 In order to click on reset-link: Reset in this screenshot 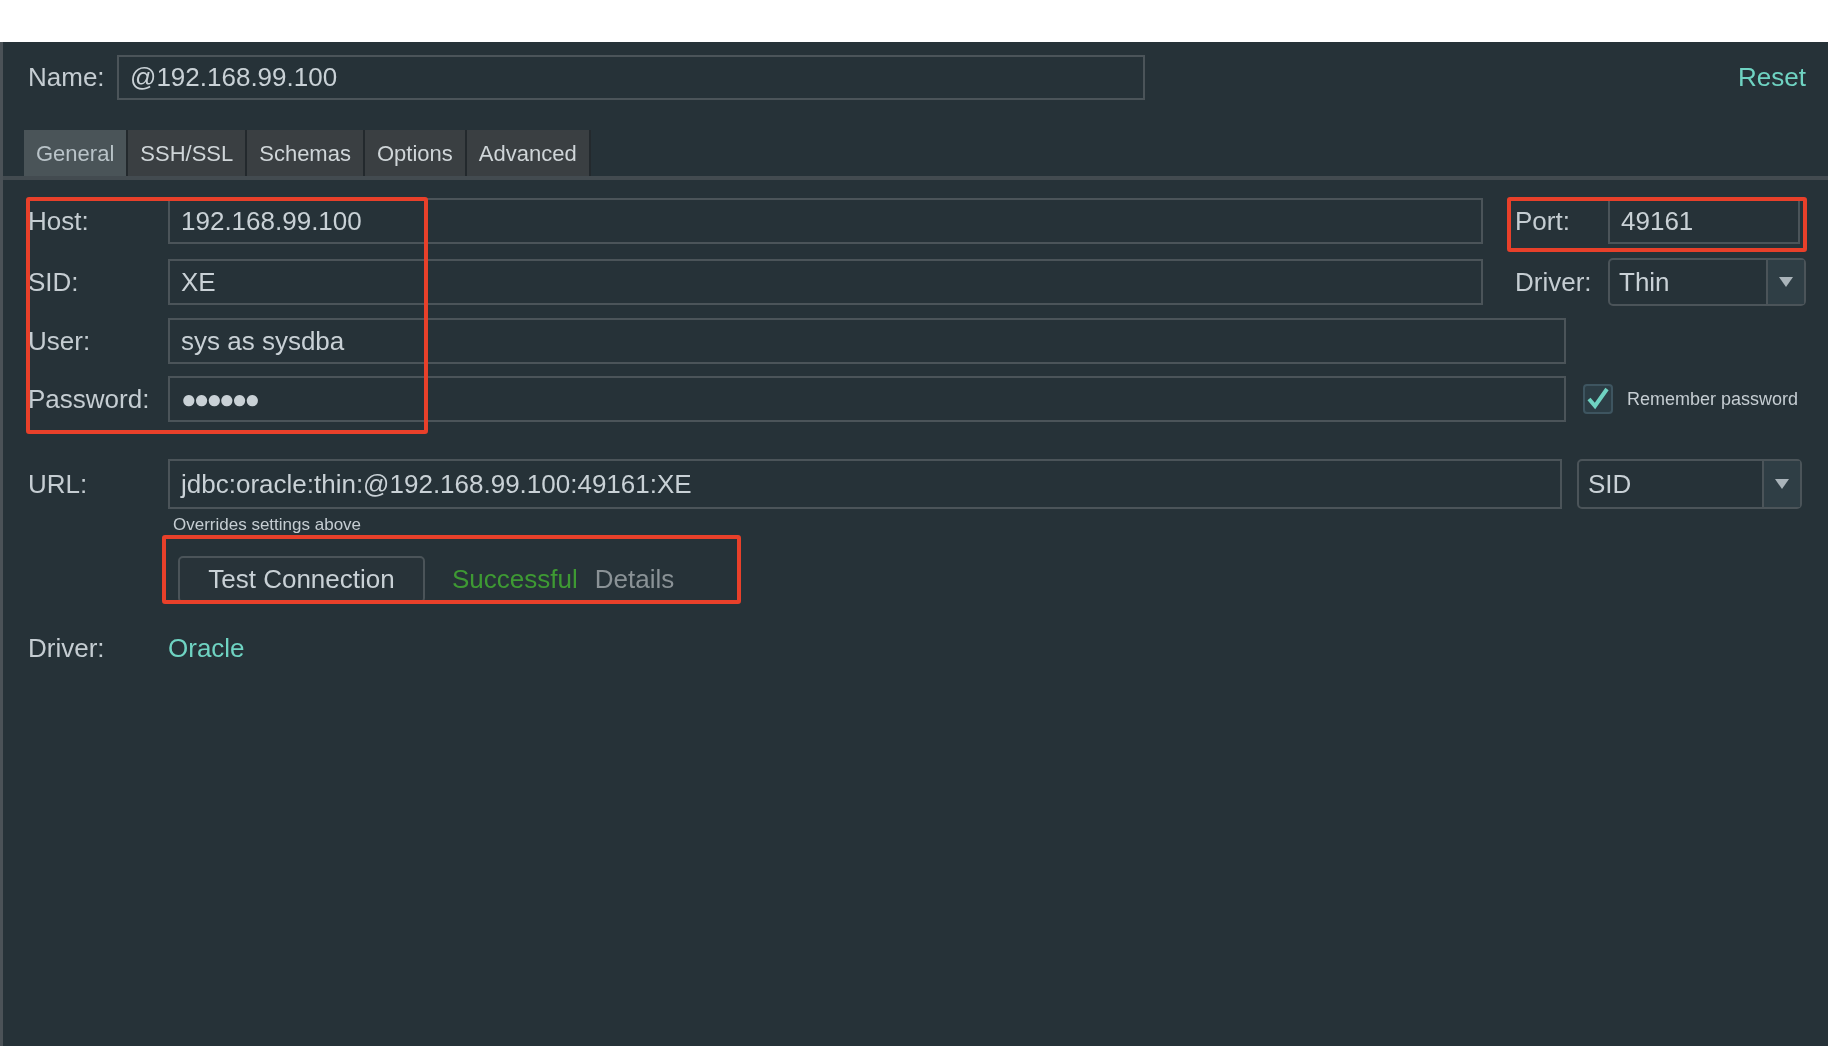, I will do `click(1772, 77)`.